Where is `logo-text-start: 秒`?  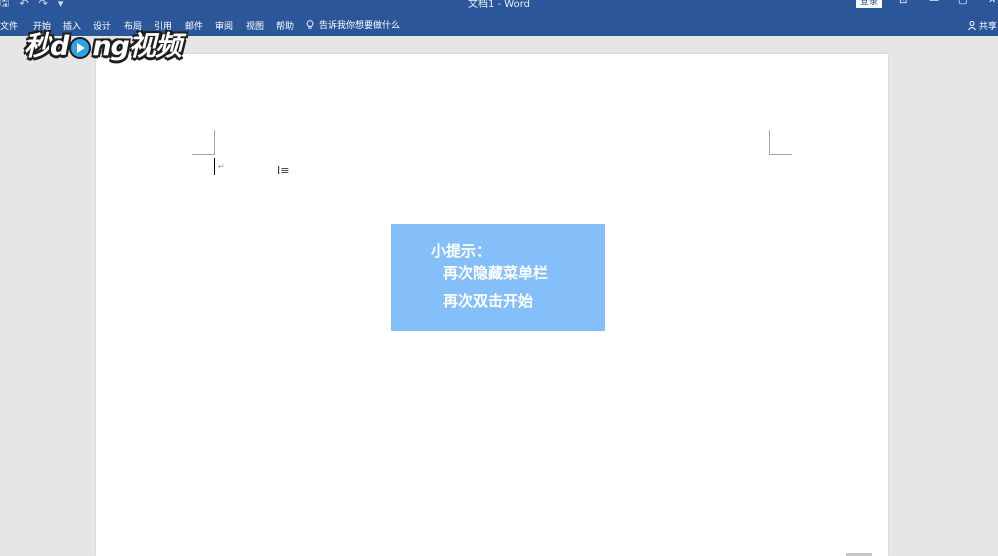
logo-text-start: 秒 is located at coordinates (37, 46).